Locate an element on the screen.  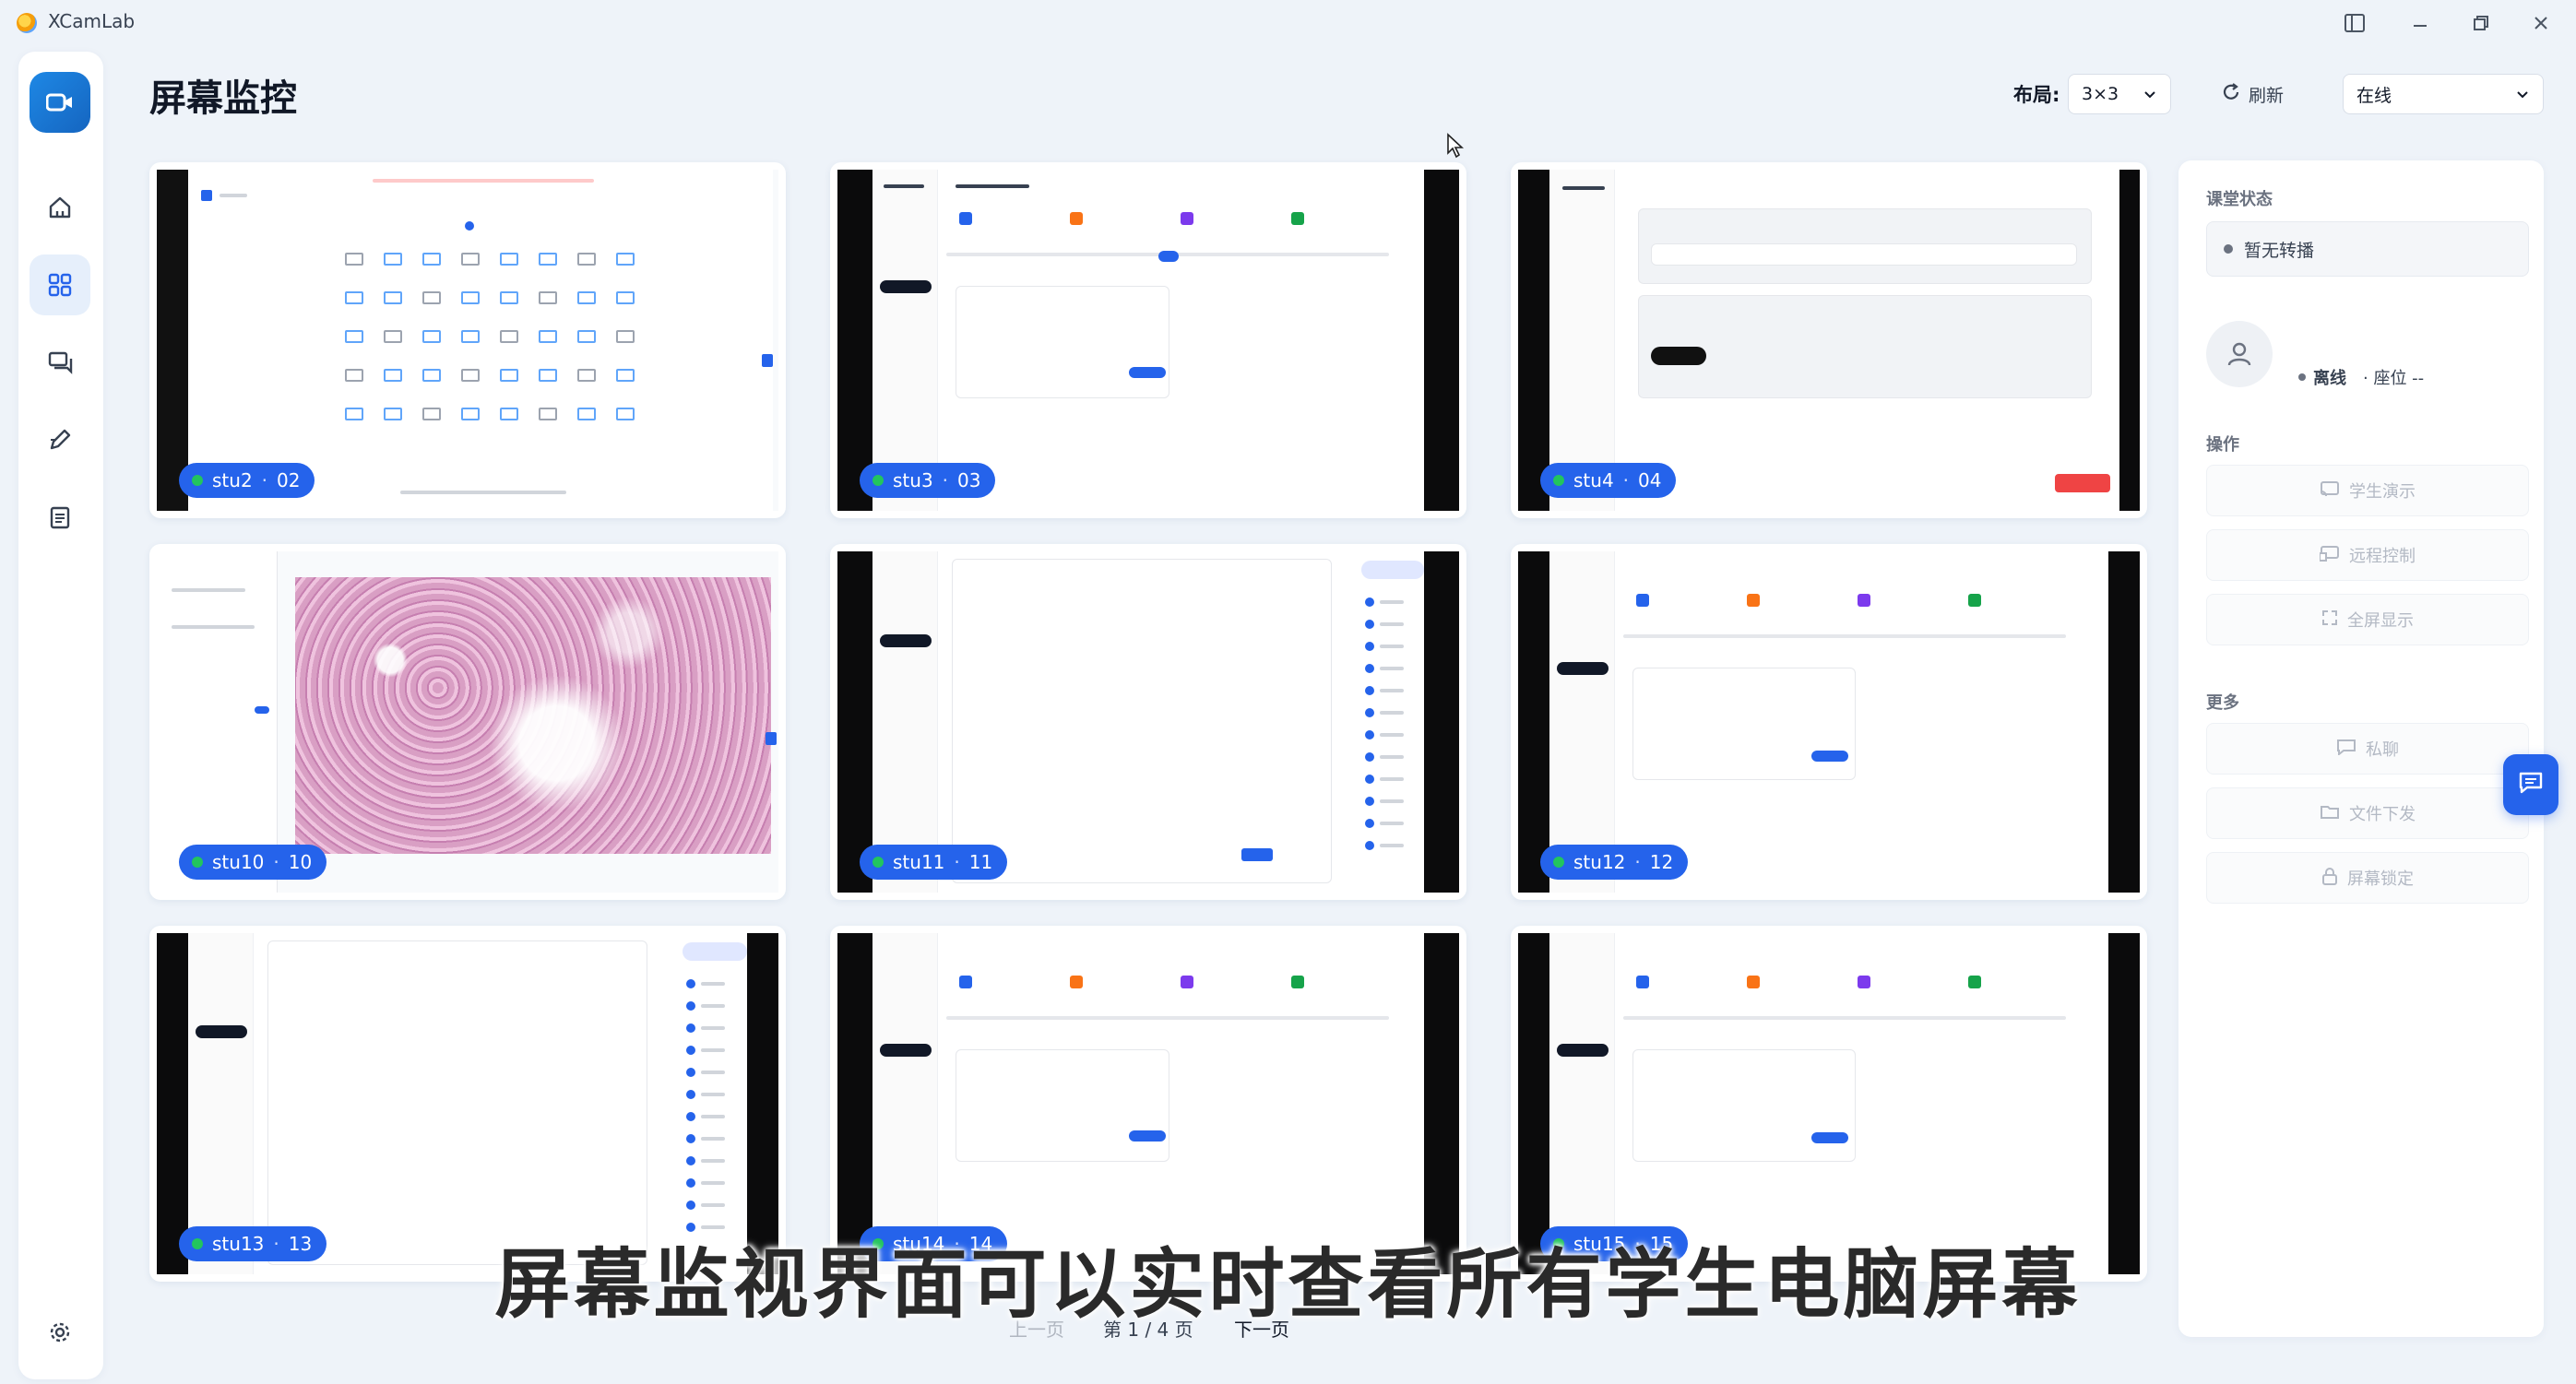
student-screen-tile: stu10 · 10 is located at coordinates (468, 722).